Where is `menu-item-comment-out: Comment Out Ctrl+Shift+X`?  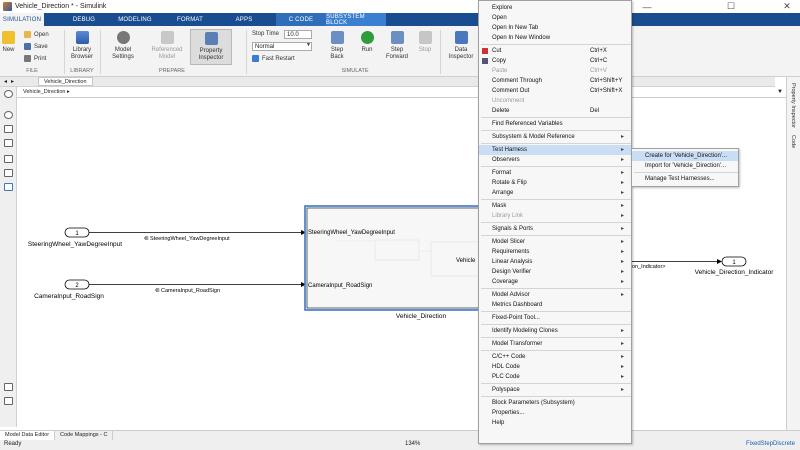 menu-item-comment-out: Comment Out Ctrl+Shift+X is located at coordinates (555, 91).